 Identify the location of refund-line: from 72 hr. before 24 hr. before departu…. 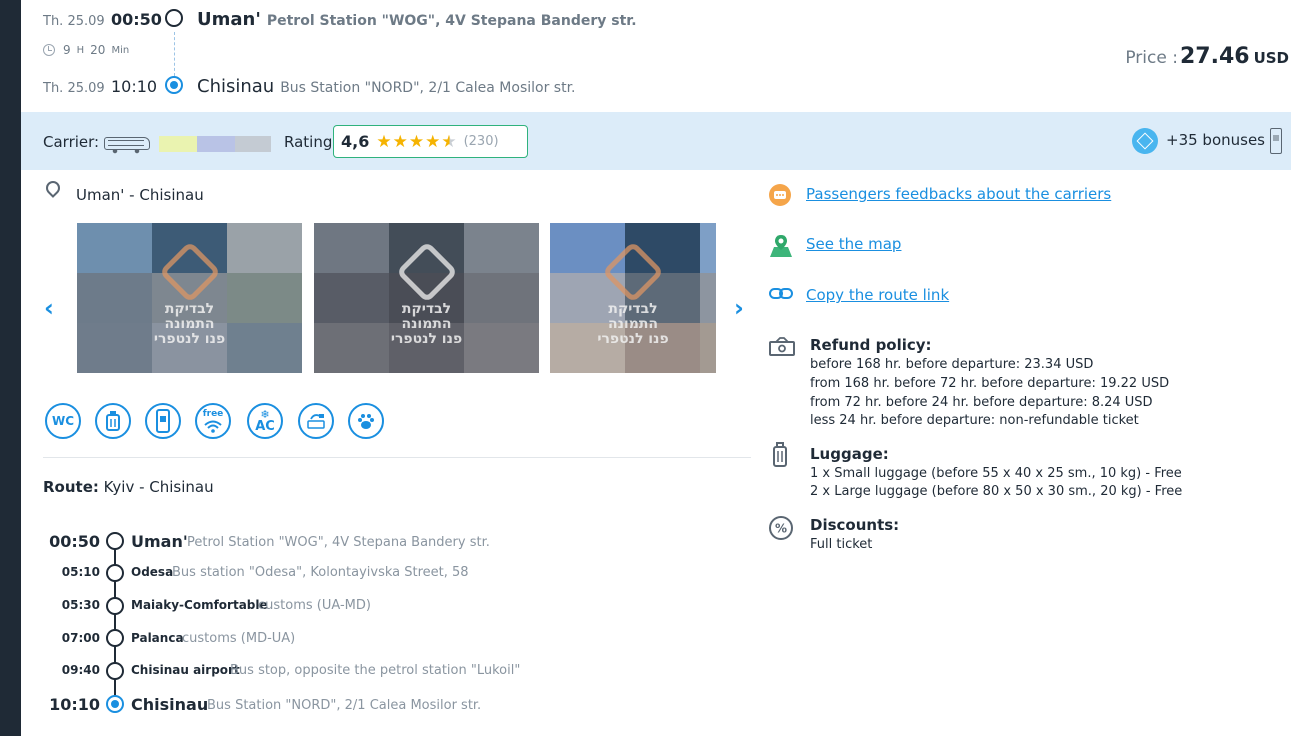
(981, 402).